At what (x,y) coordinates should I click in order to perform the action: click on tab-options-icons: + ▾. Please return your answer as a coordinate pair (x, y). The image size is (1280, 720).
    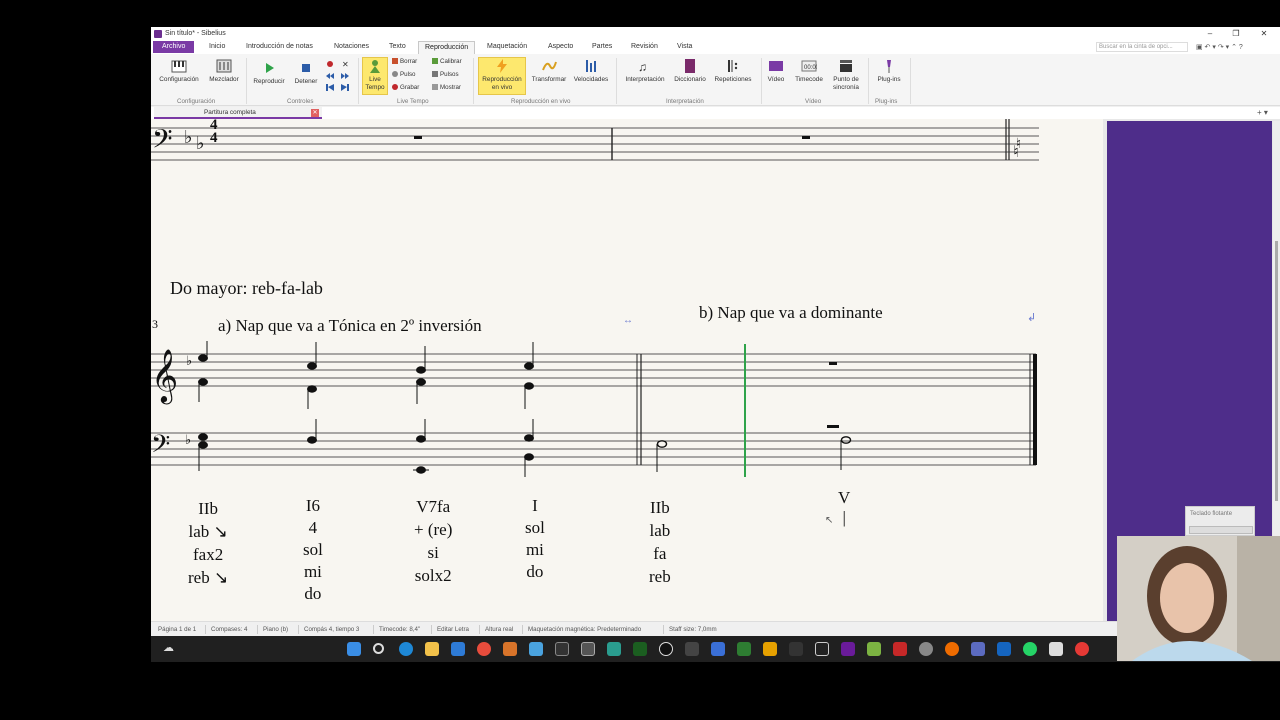
    Looking at the image, I should click on (1262, 112).